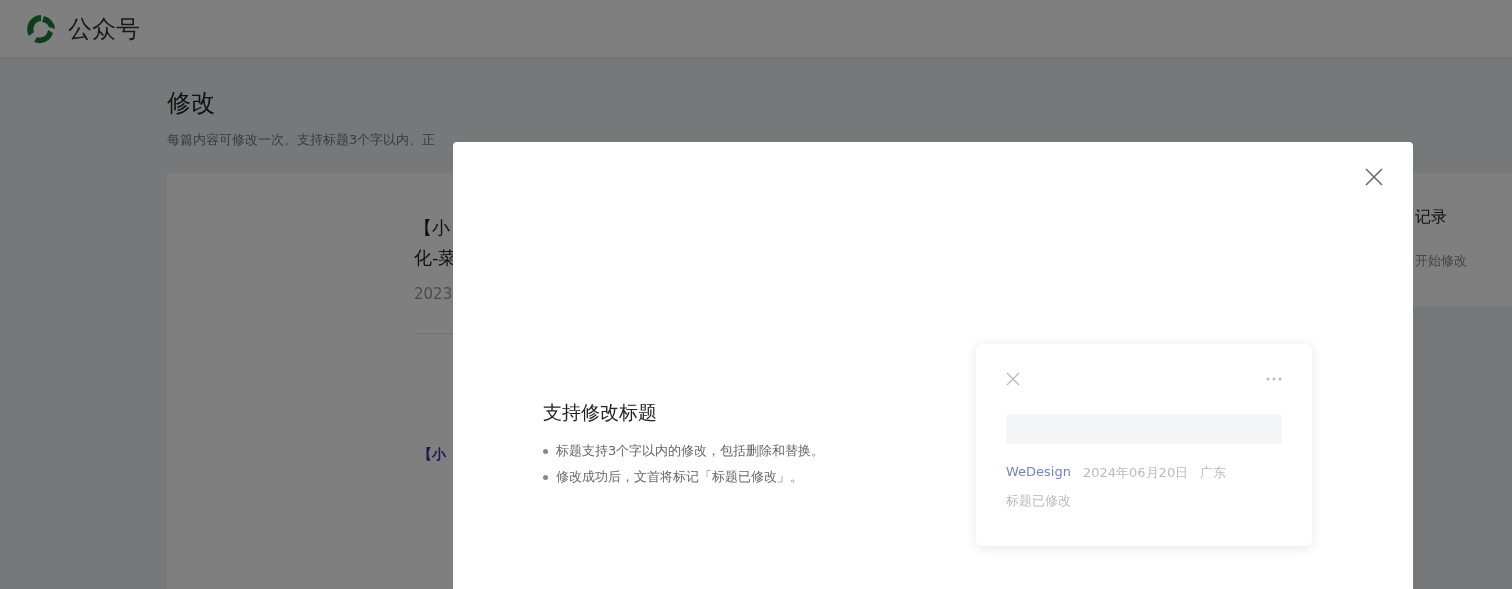  Describe the element at coordinates (191, 103) in the screenshot. I see `page-title: 修改` at that location.